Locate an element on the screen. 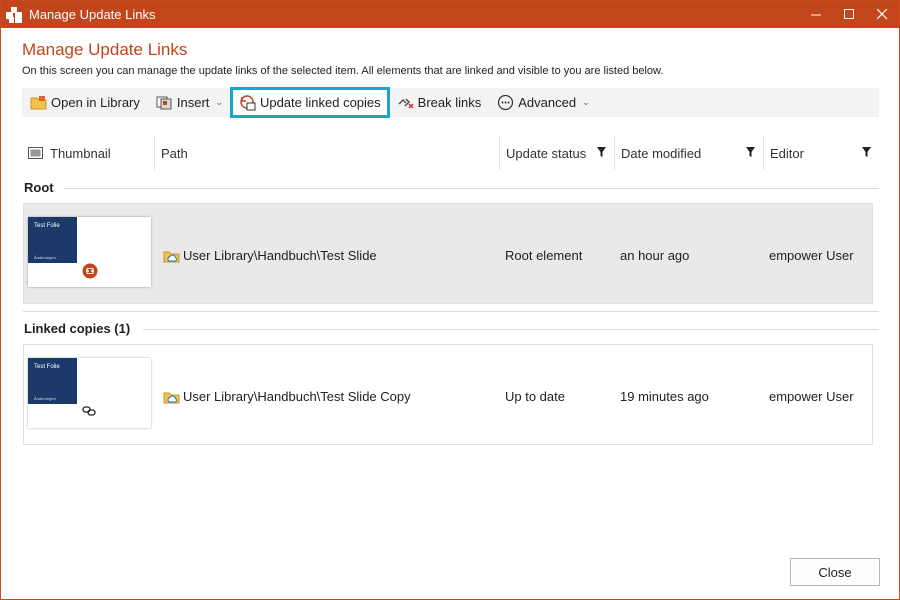 The width and height of the screenshot is (900, 600). title-bar: Manage Update Links is located at coordinates (450, 14).